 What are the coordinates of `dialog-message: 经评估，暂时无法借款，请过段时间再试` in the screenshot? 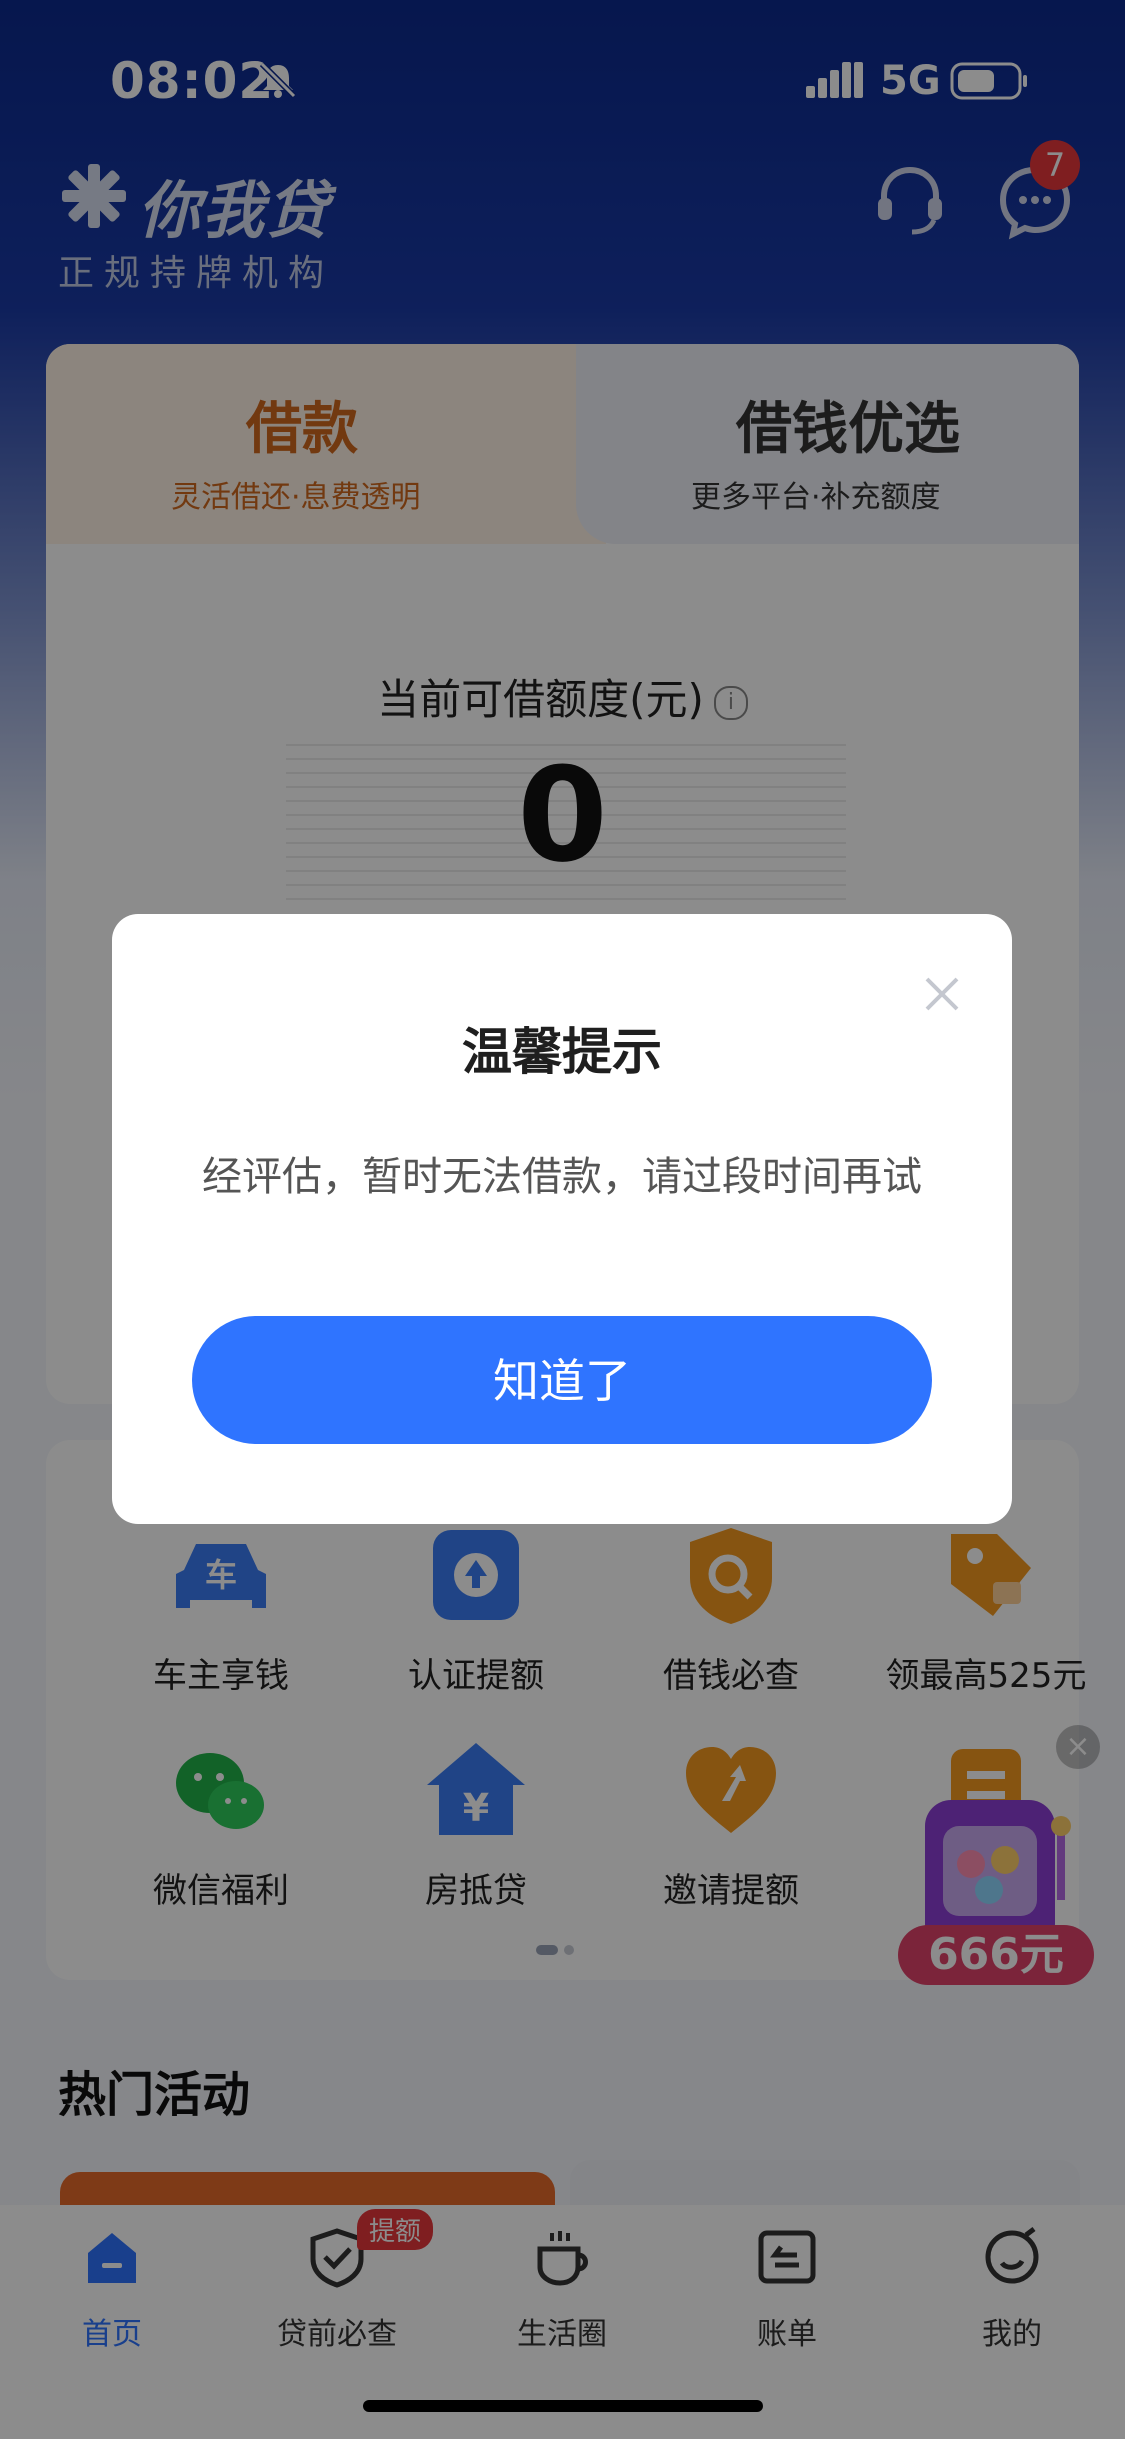 It's located at (562, 1177).